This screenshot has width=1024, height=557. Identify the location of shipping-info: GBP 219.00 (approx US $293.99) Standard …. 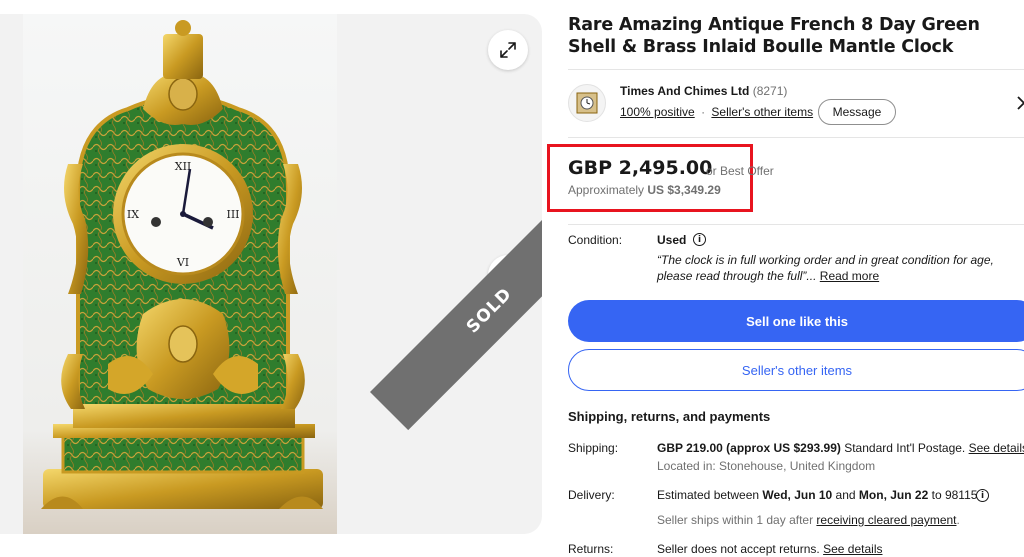
(840, 448).